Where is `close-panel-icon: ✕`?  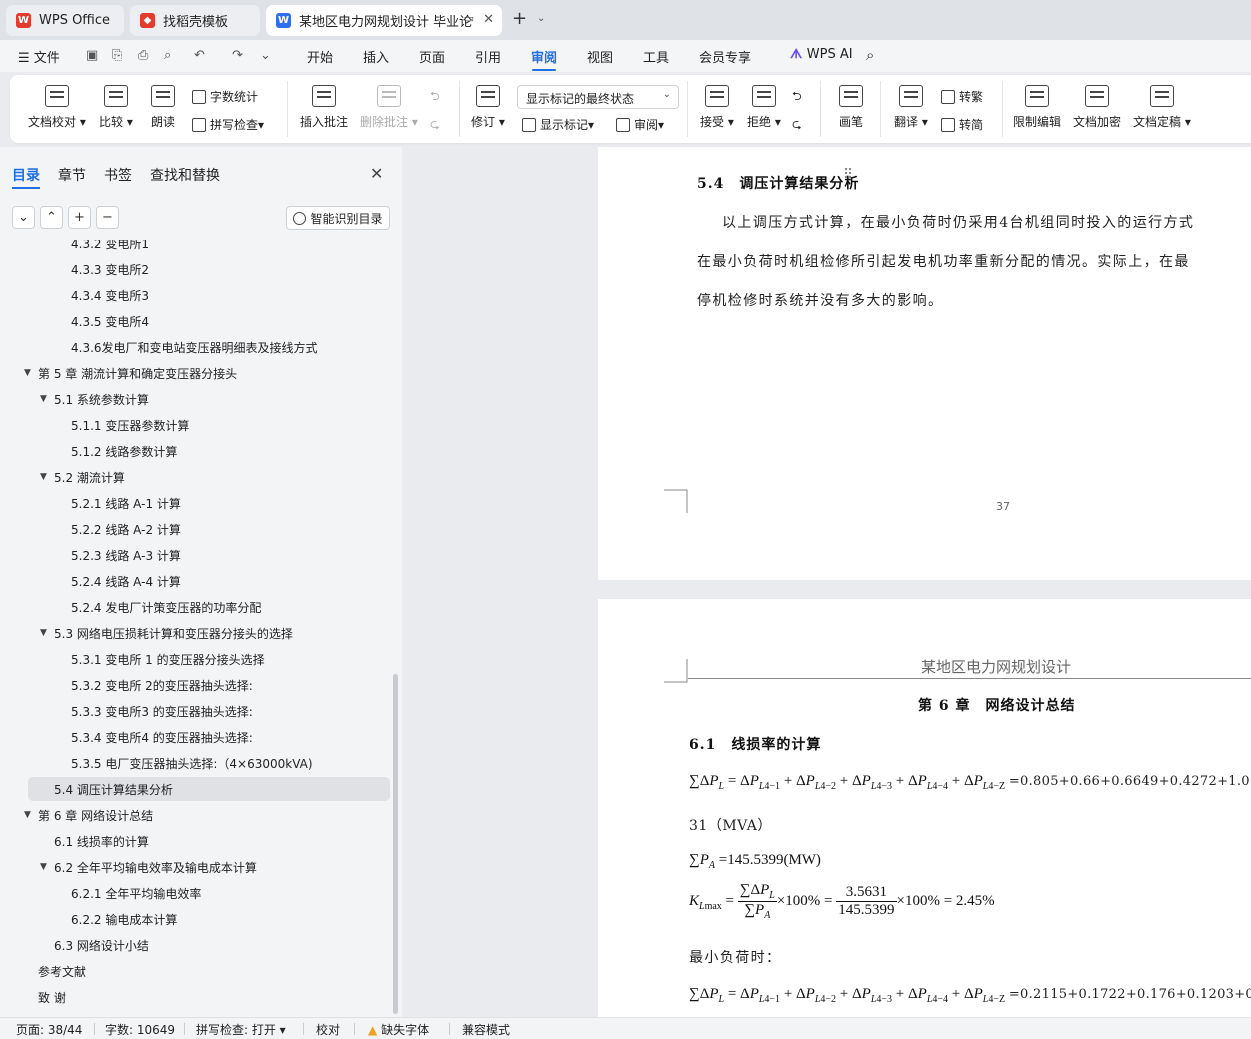 close-panel-icon: ✕ is located at coordinates (376, 173).